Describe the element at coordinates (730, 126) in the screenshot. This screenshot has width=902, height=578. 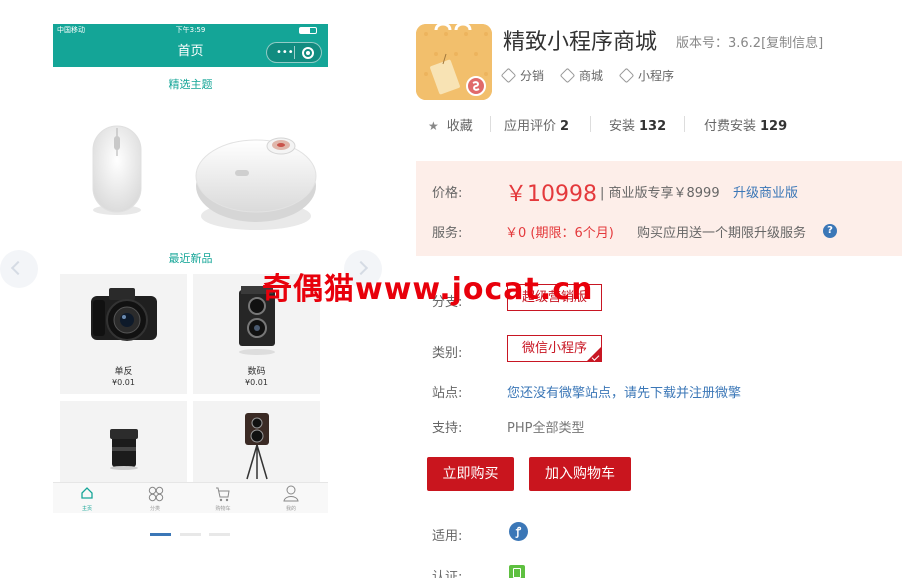
I see `paid-install-label: 付费安装` at that location.